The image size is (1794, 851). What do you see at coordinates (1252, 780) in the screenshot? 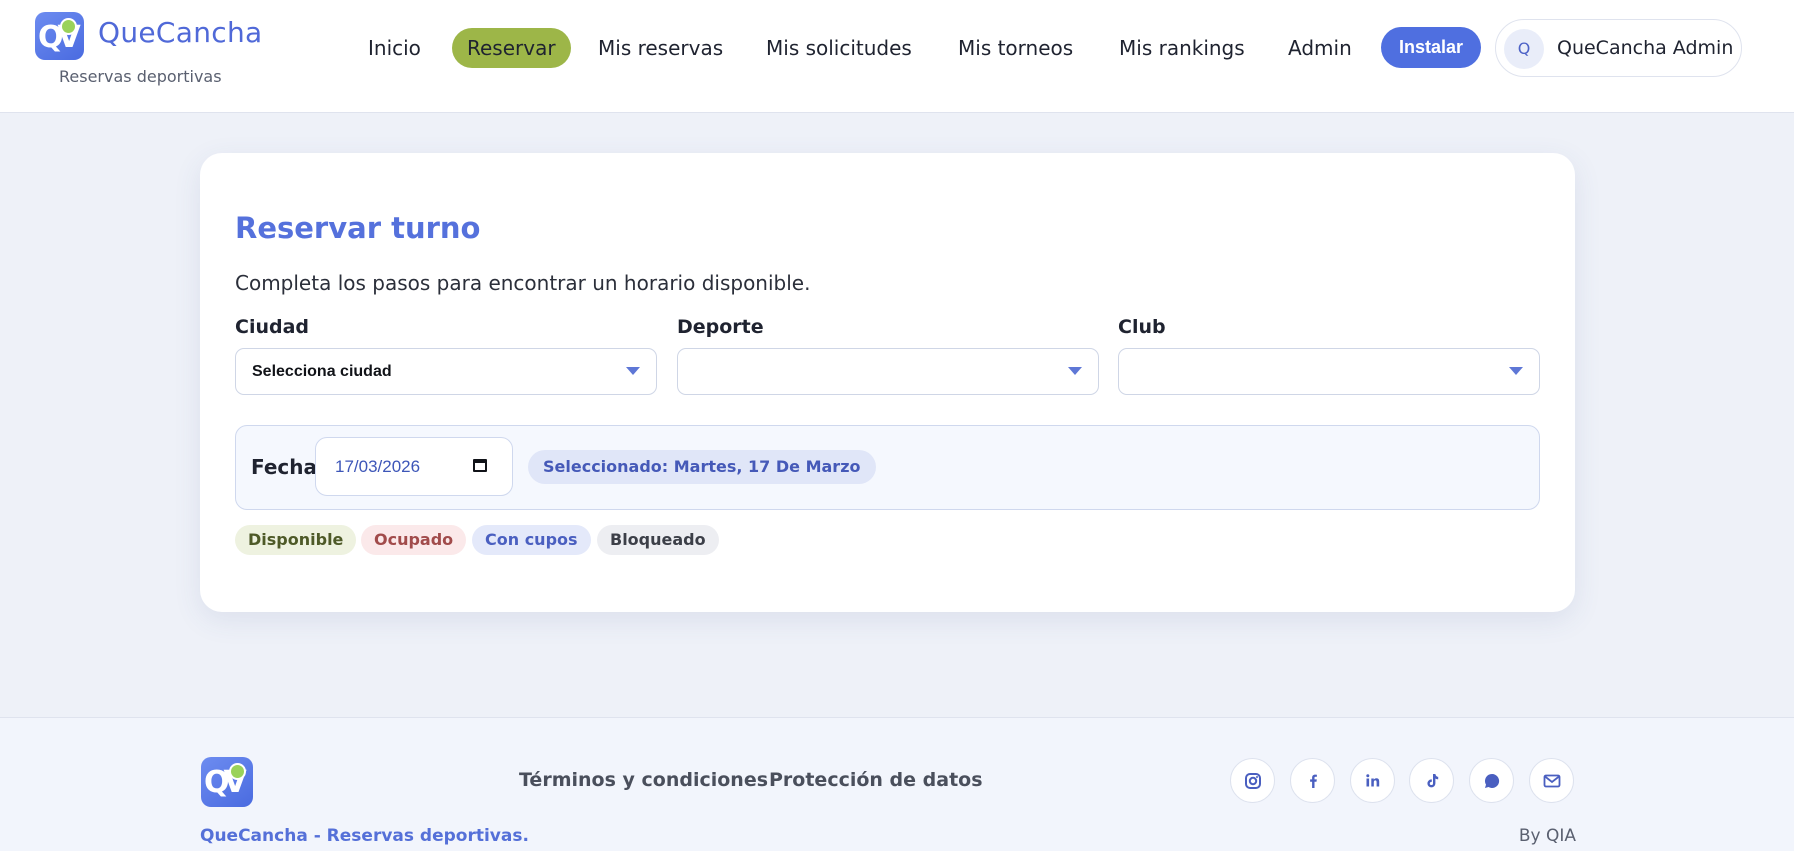
I see `instagram-icon` at bounding box center [1252, 780].